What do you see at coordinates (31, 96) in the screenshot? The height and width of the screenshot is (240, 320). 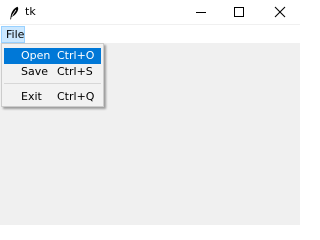 I see `menu-item-exit-label: Exit` at bounding box center [31, 96].